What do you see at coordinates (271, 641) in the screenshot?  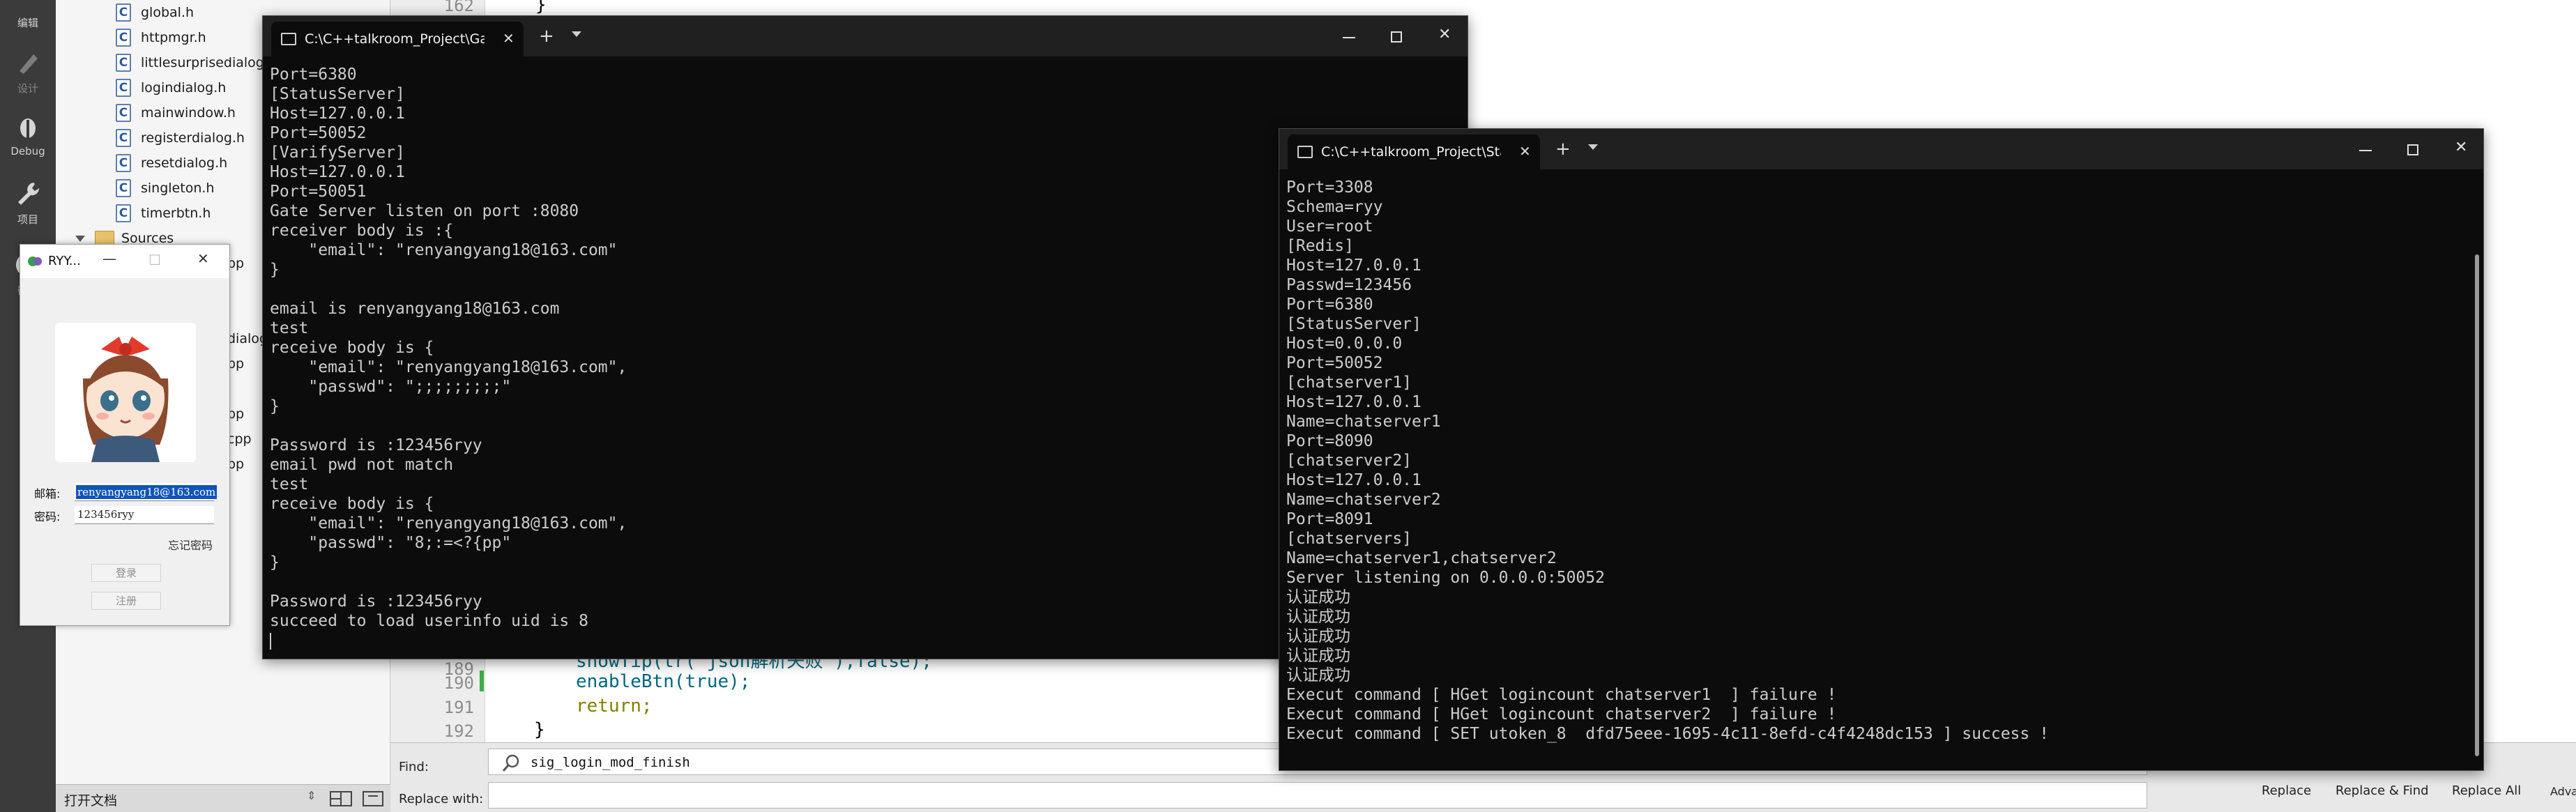 I see `text-cursor` at bounding box center [271, 641].